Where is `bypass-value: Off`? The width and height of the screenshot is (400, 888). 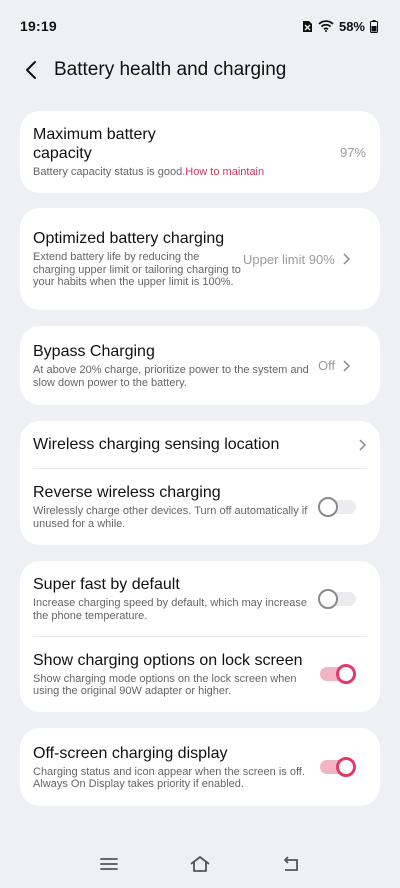 bypass-value: Off is located at coordinates (327, 365).